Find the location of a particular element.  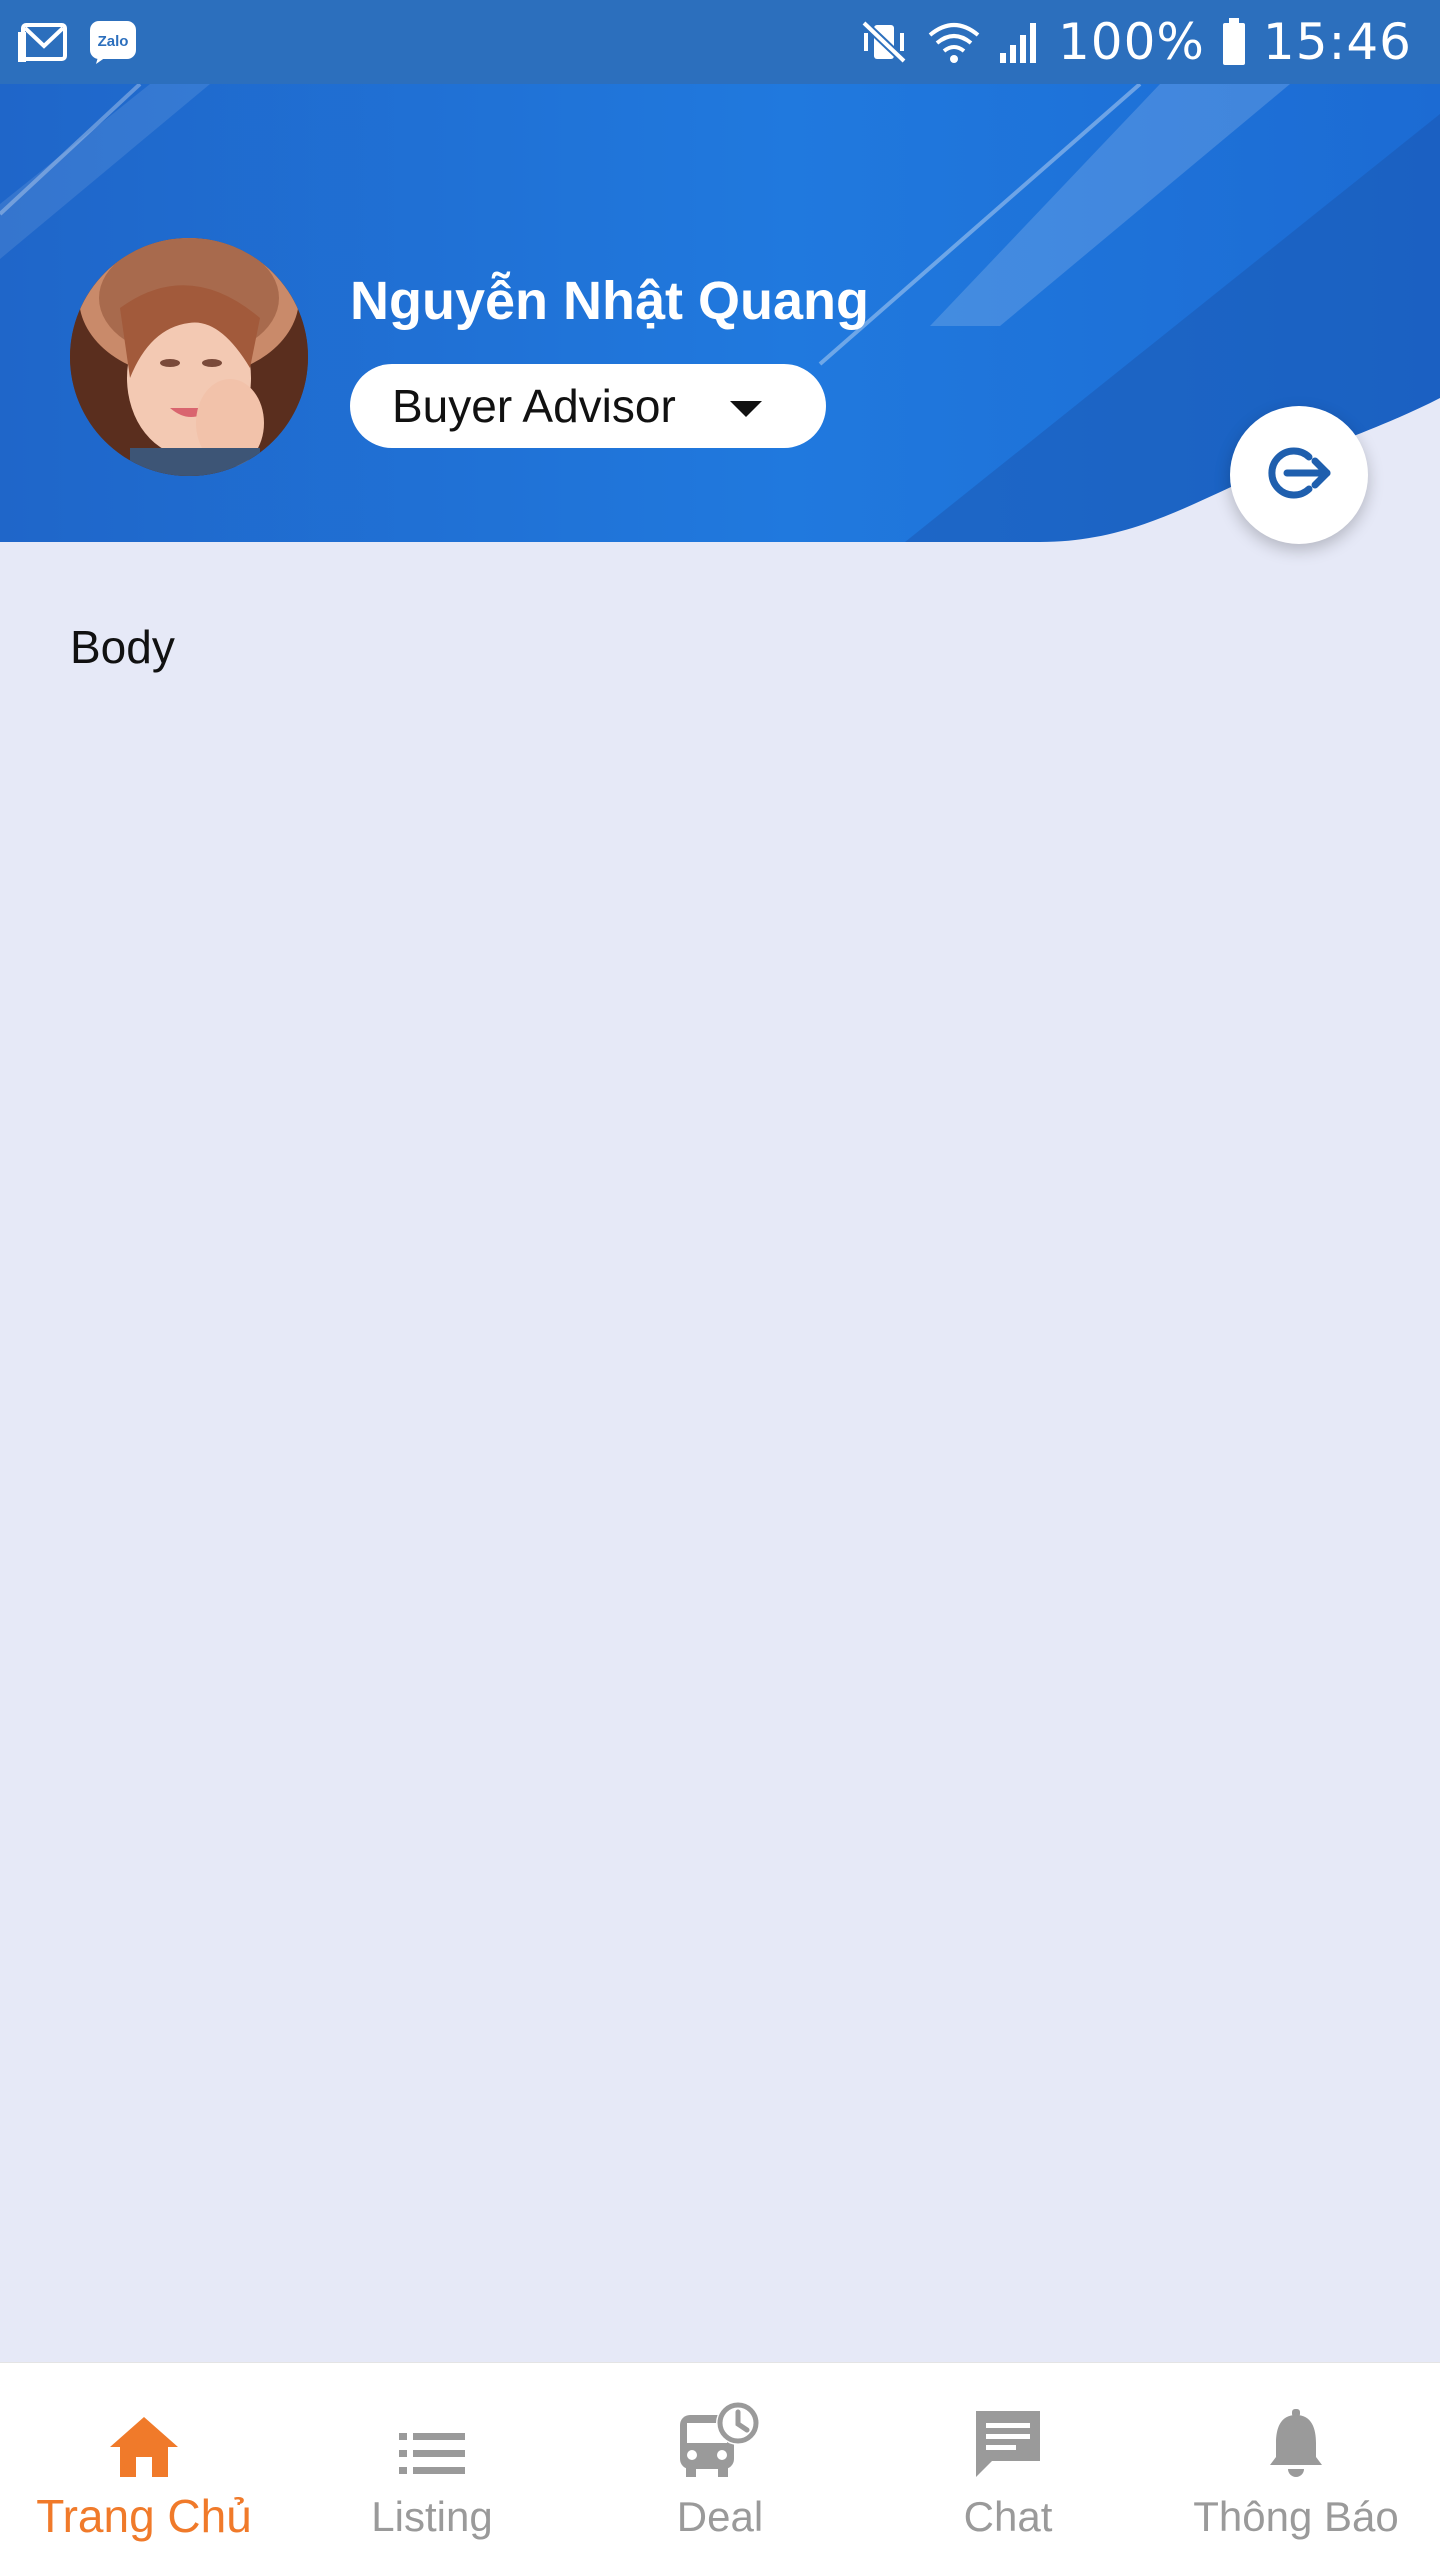

logout-icon is located at coordinates (1299, 475).